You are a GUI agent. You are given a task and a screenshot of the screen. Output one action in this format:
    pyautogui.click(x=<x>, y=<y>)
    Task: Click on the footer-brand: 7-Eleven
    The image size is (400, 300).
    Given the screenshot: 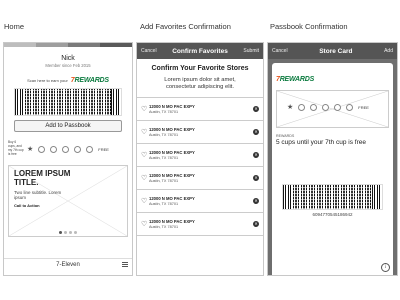 What is the action you would take?
    pyautogui.click(x=68, y=265)
    